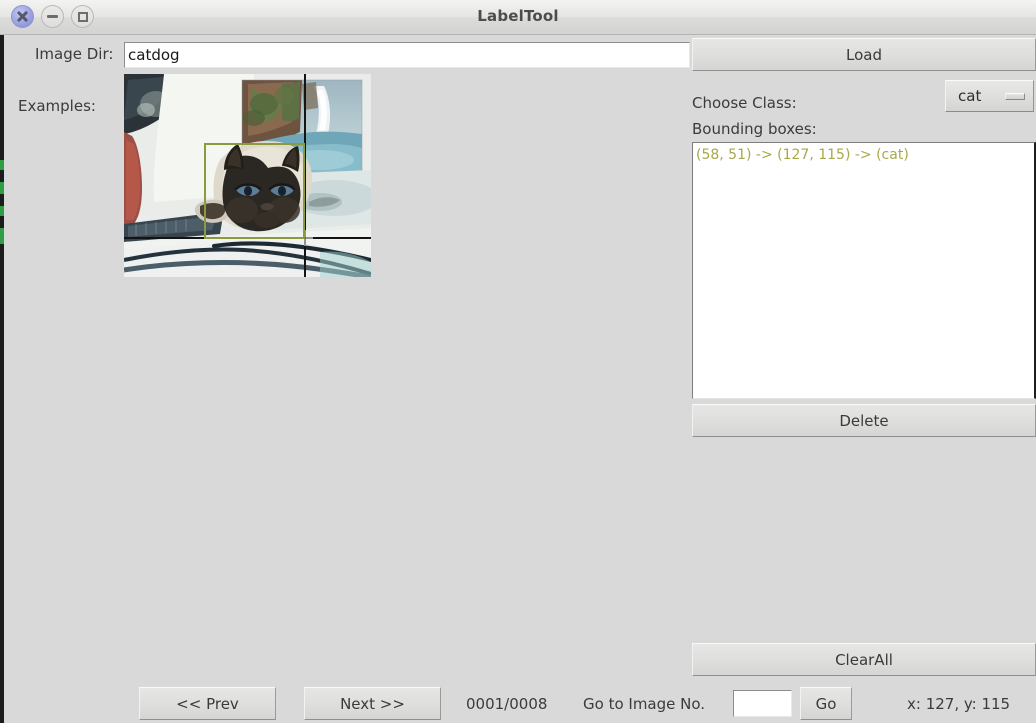 The image size is (1036, 723). What do you see at coordinates (744, 103) in the screenshot?
I see `choose-class-label: Choose Class:` at bounding box center [744, 103].